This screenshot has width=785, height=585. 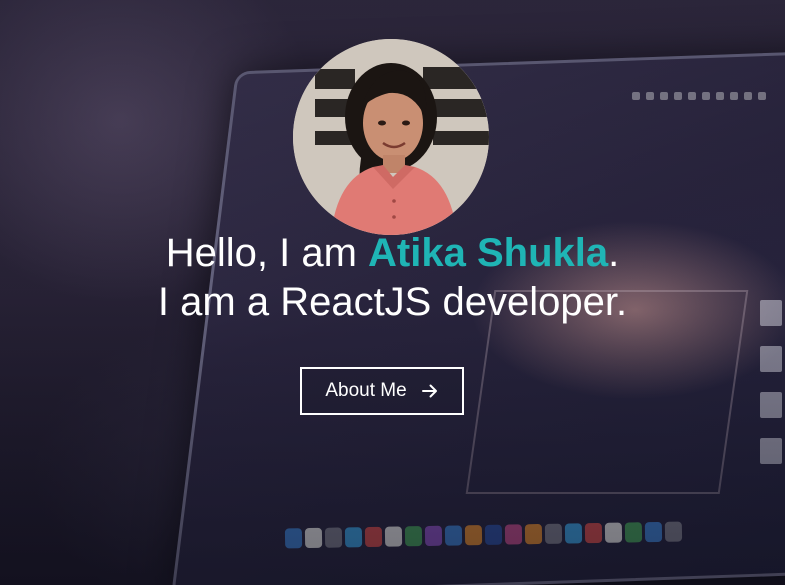 I want to click on about-me-label: About Me, so click(x=366, y=390).